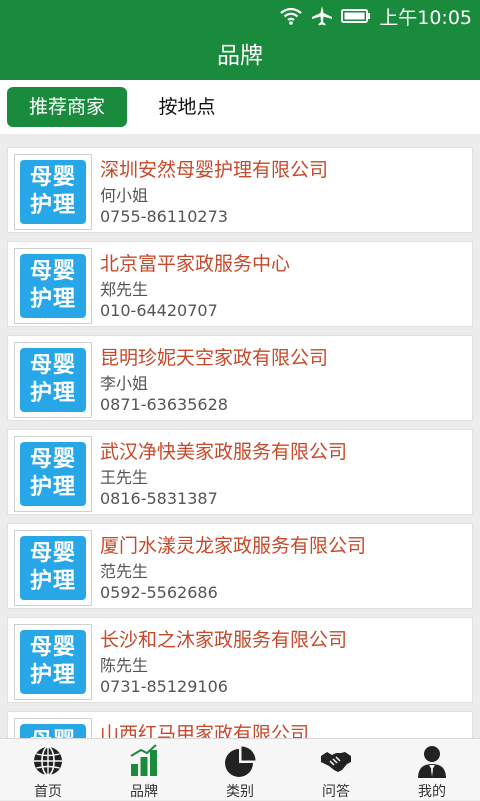 The height and width of the screenshot is (801, 480). I want to click on nav-label: 问答, so click(336, 792).